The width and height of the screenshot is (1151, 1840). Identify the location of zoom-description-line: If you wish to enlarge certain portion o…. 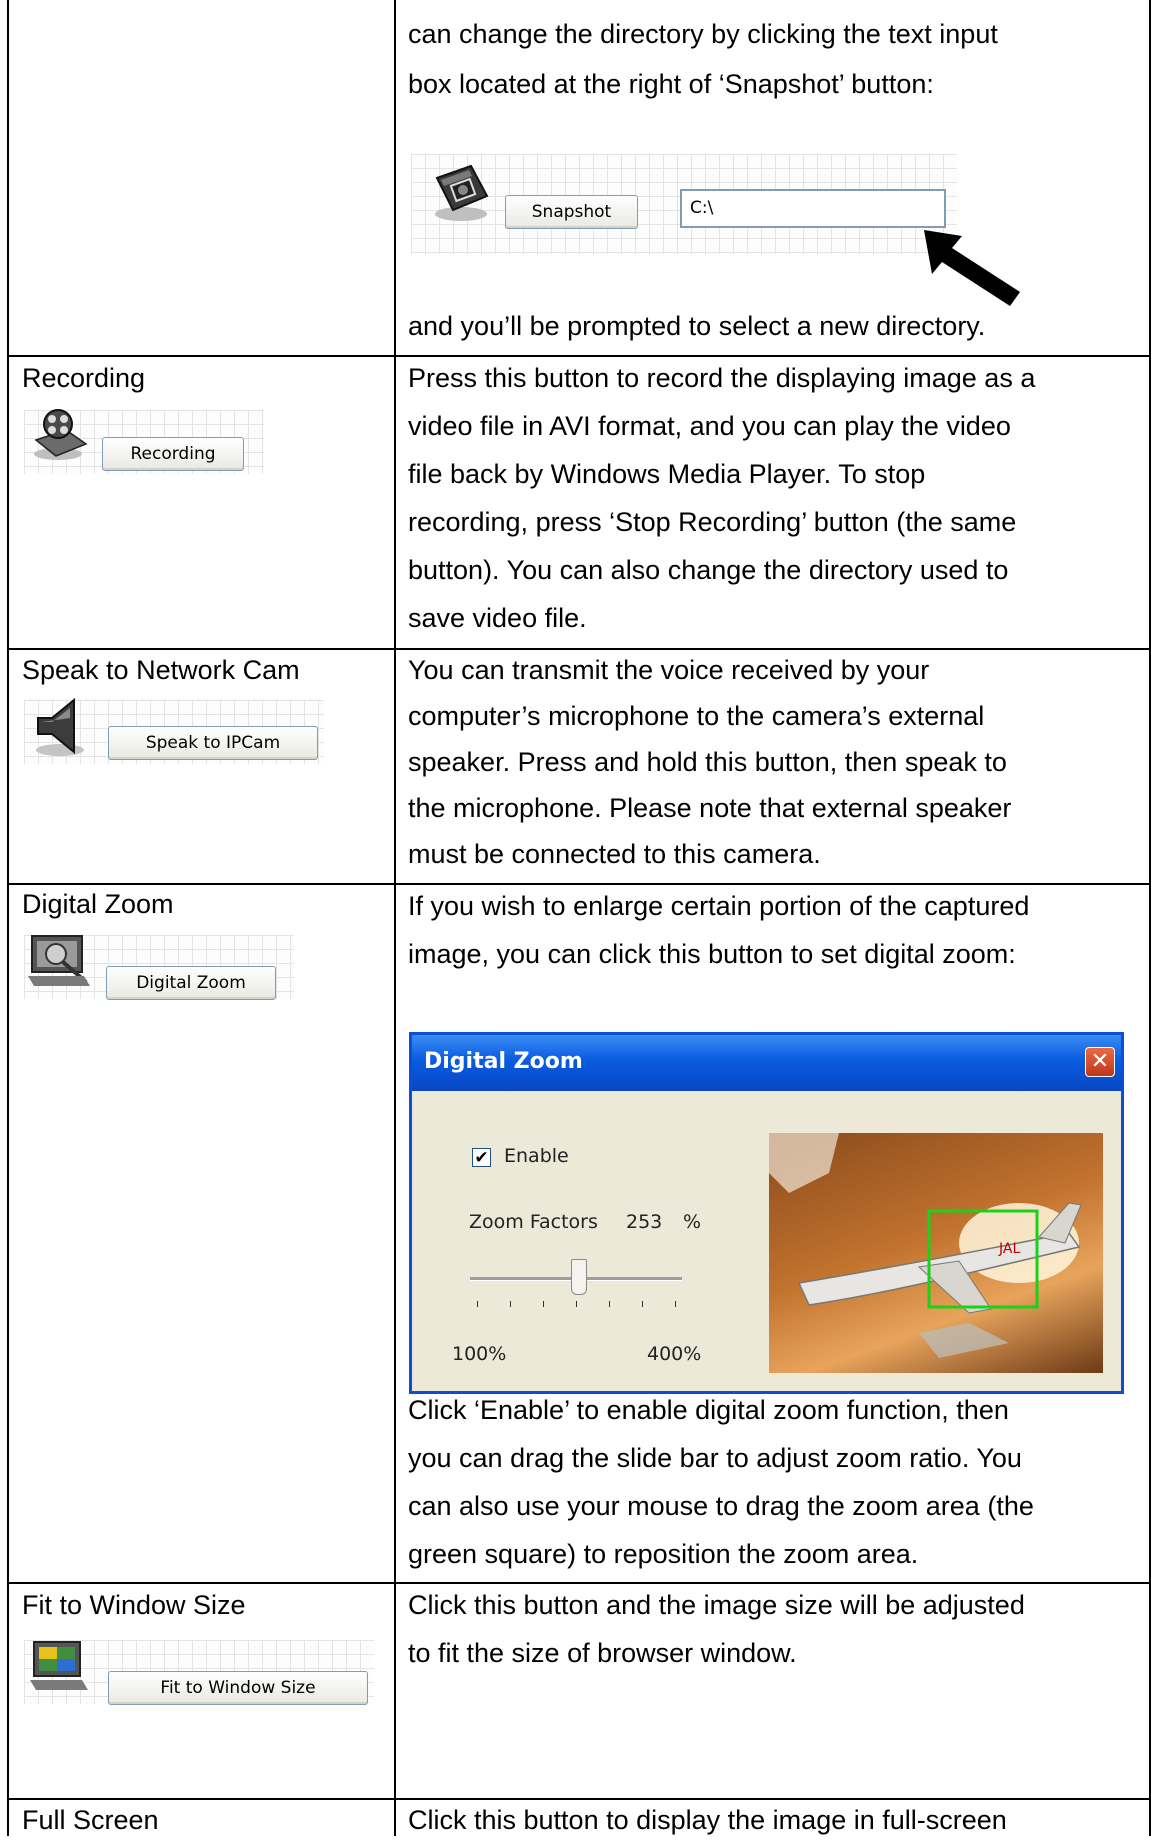
(719, 906).